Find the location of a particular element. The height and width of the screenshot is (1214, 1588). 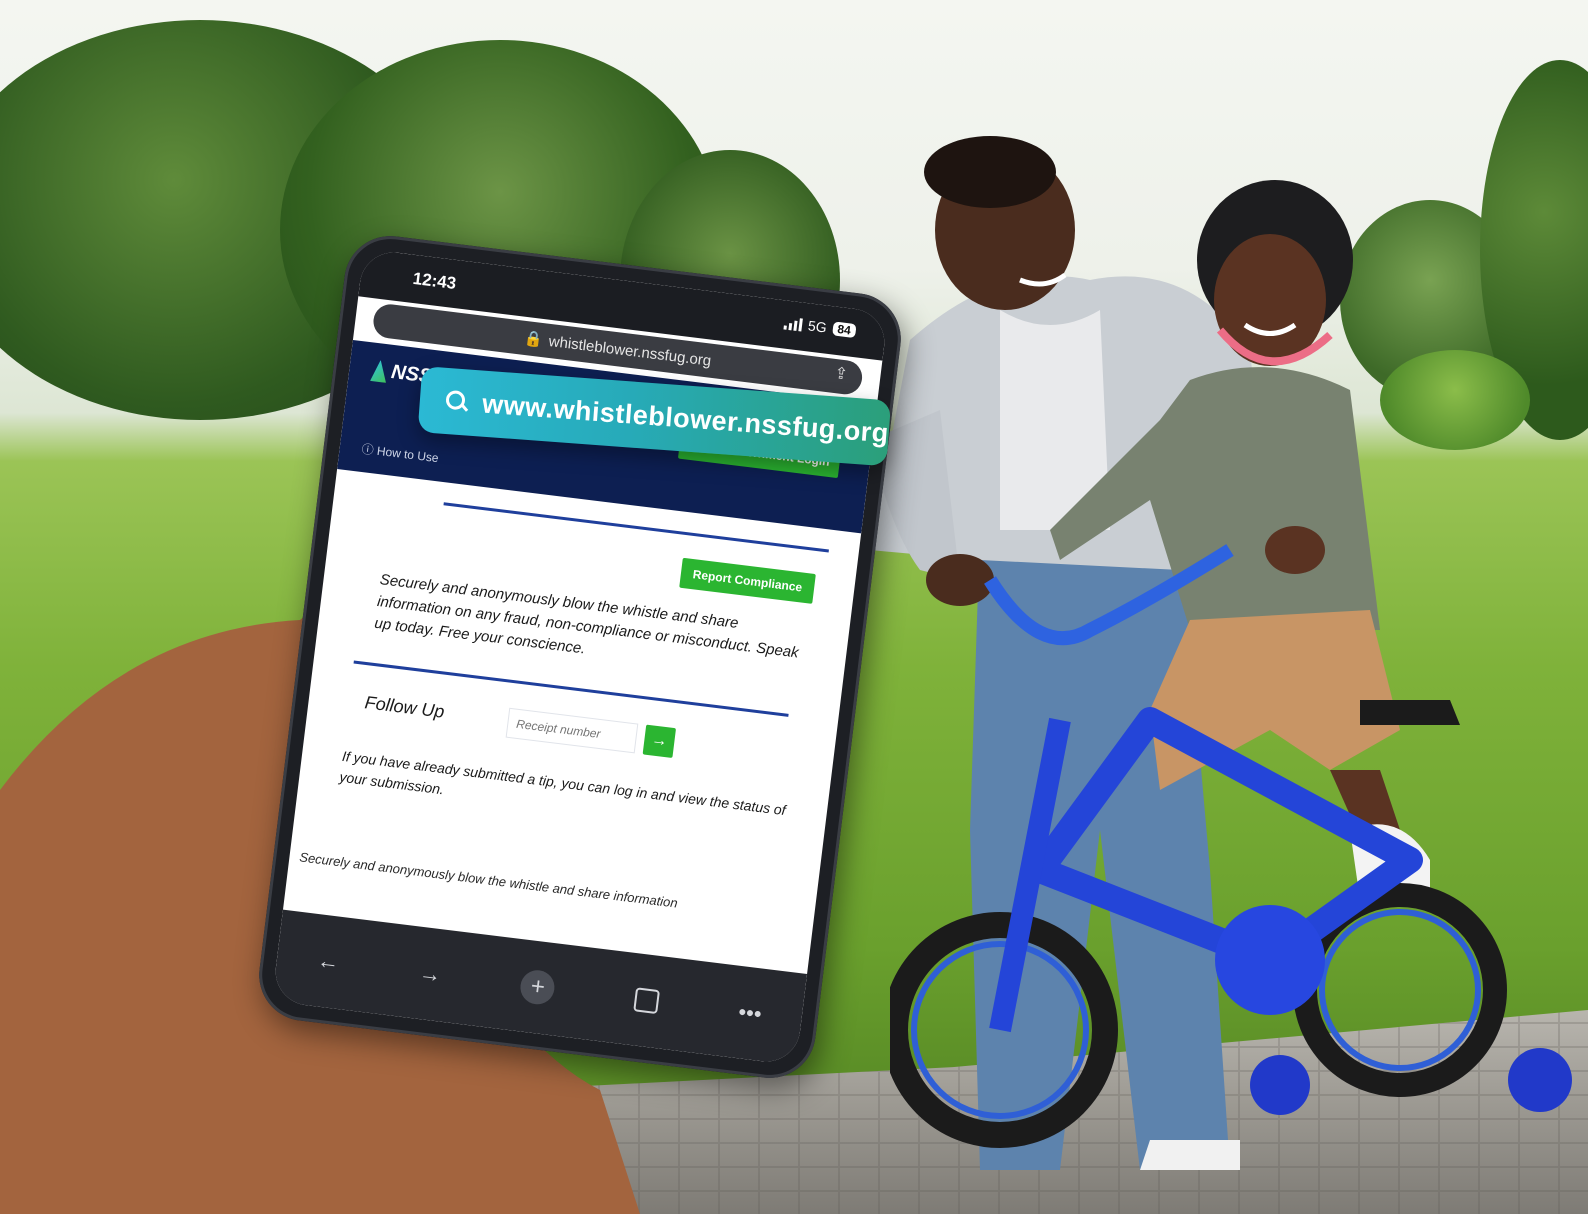

search-icon is located at coordinates (456, 401).